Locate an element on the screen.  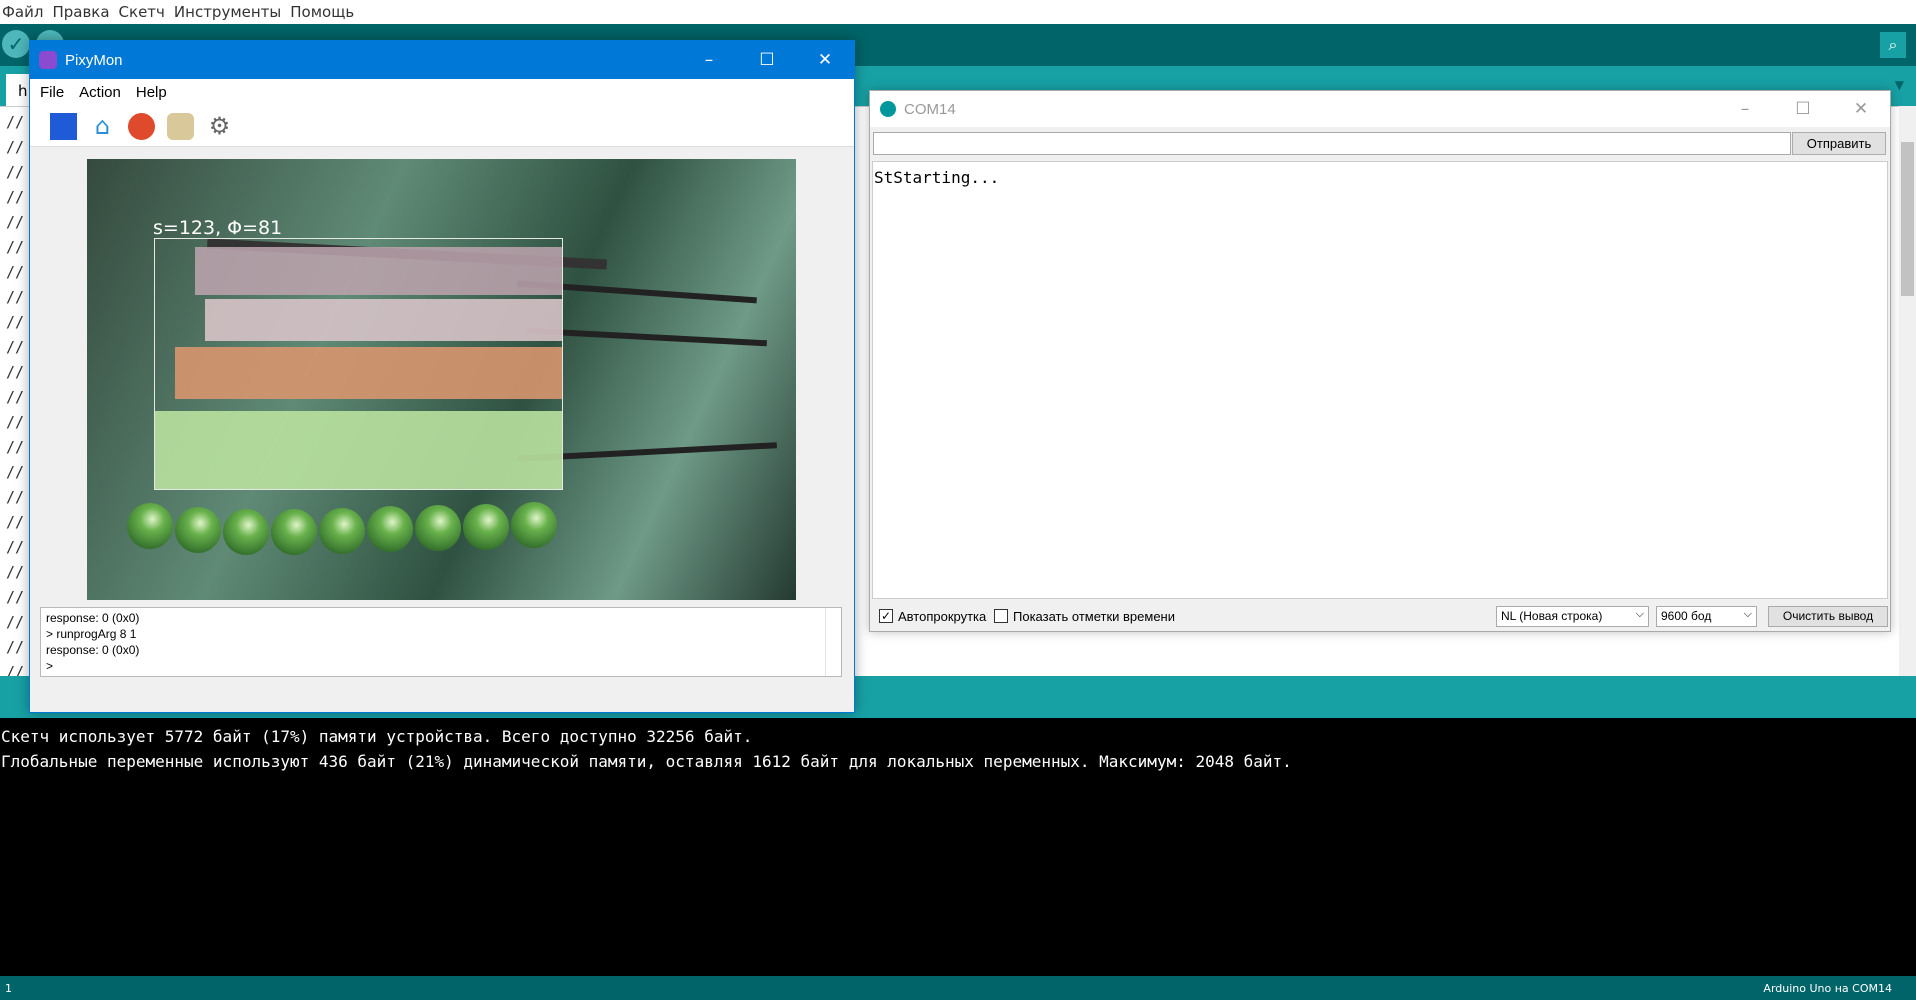
timestamps-checkbox is located at coordinates (1001, 616).